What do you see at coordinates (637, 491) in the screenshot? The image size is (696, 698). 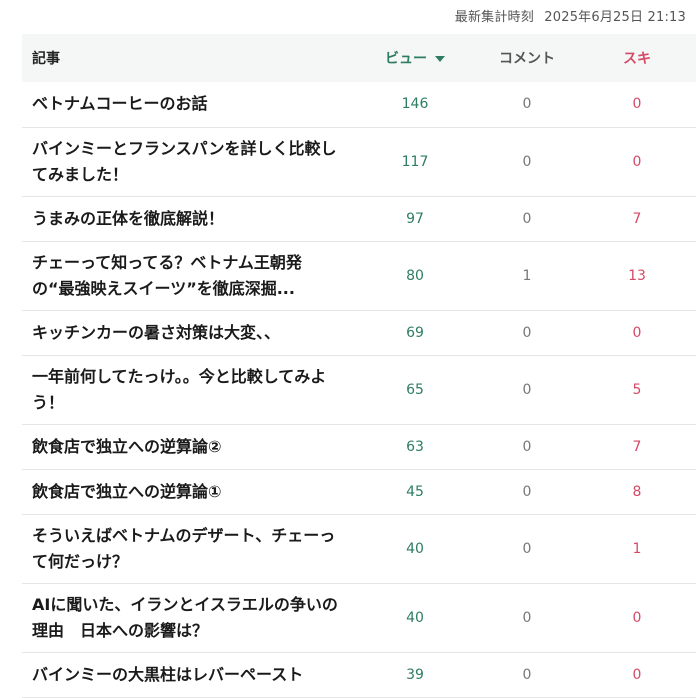 I see `likes-count: 8` at bounding box center [637, 491].